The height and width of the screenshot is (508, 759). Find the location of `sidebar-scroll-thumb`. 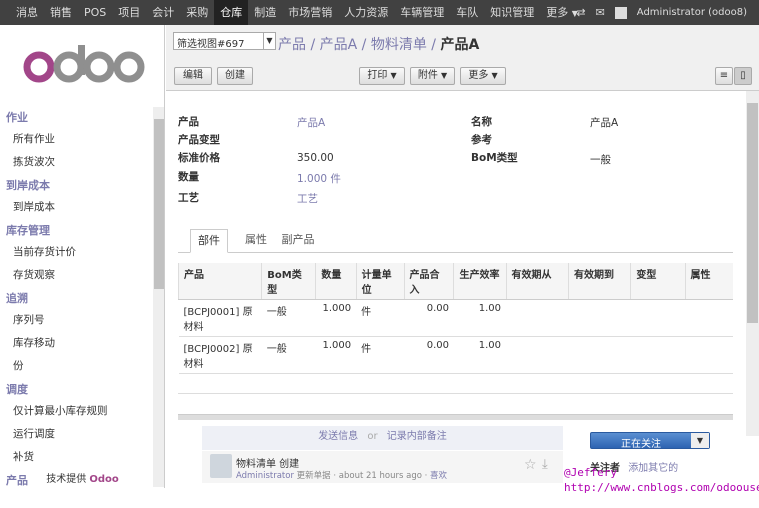

sidebar-scroll-thumb is located at coordinates (159, 204).